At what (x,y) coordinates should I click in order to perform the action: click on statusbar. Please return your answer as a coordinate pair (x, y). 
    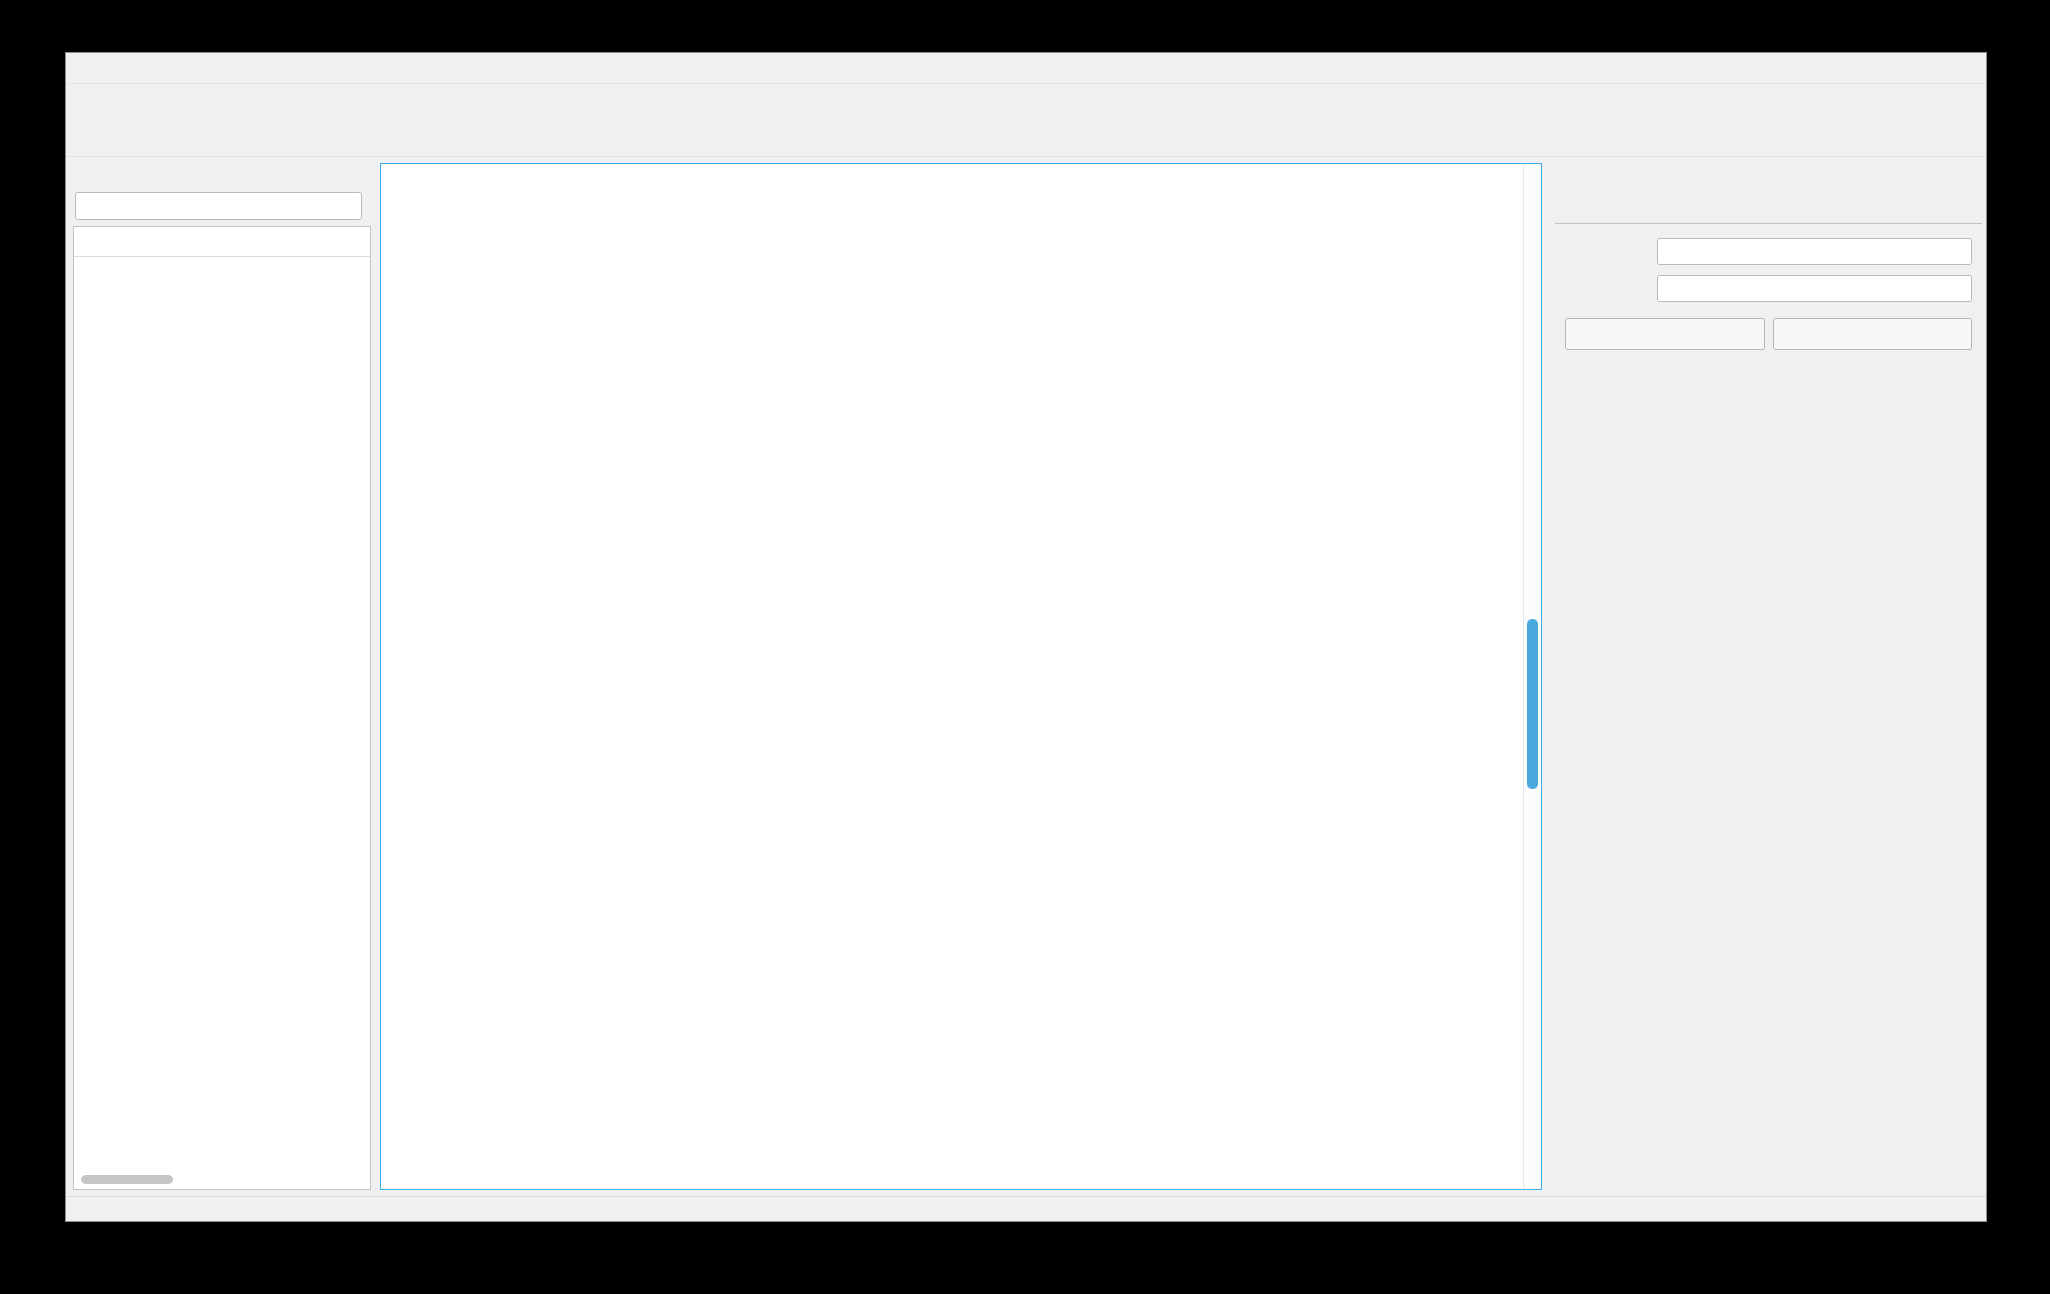
    Looking at the image, I should click on (1026, 1208).